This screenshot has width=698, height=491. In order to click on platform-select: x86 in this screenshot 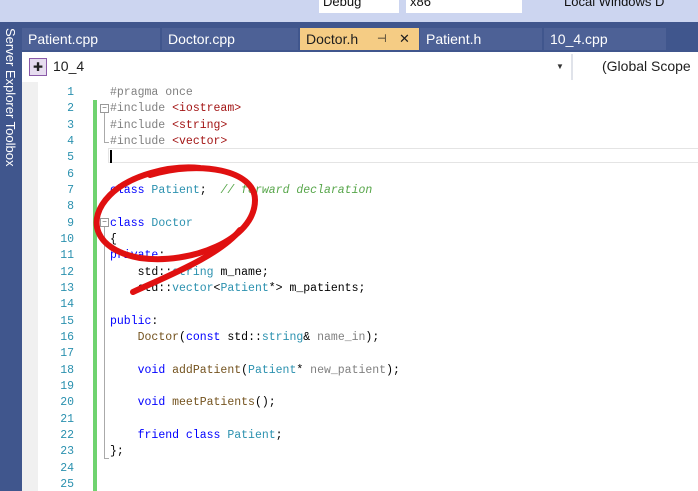, I will do `click(464, 7)`.